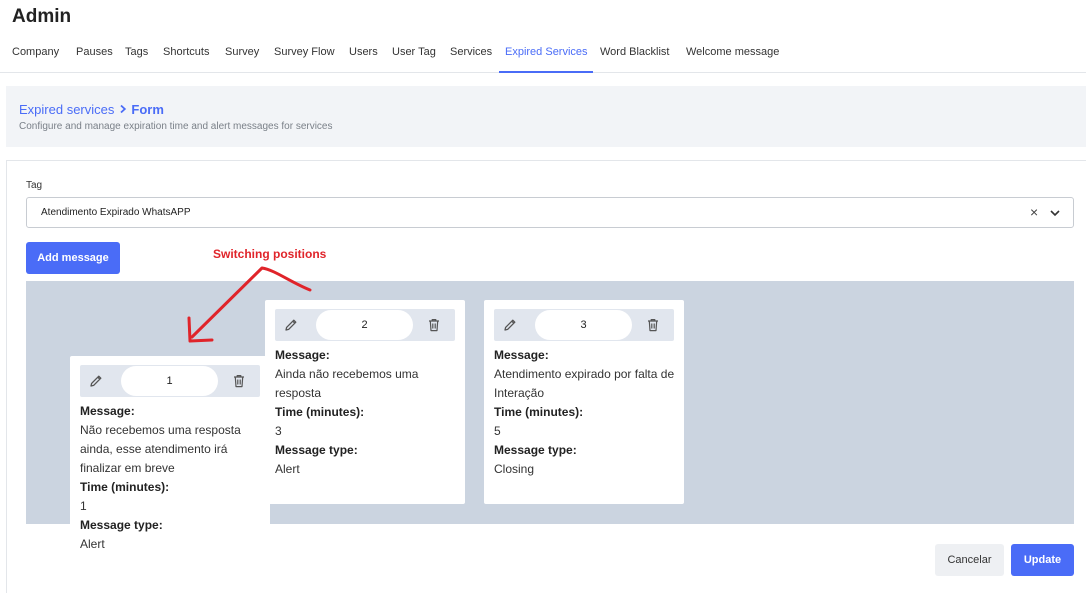  Describe the element at coordinates (1034, 212) in the screenshot. I see `clear-icon: ×` at that location.